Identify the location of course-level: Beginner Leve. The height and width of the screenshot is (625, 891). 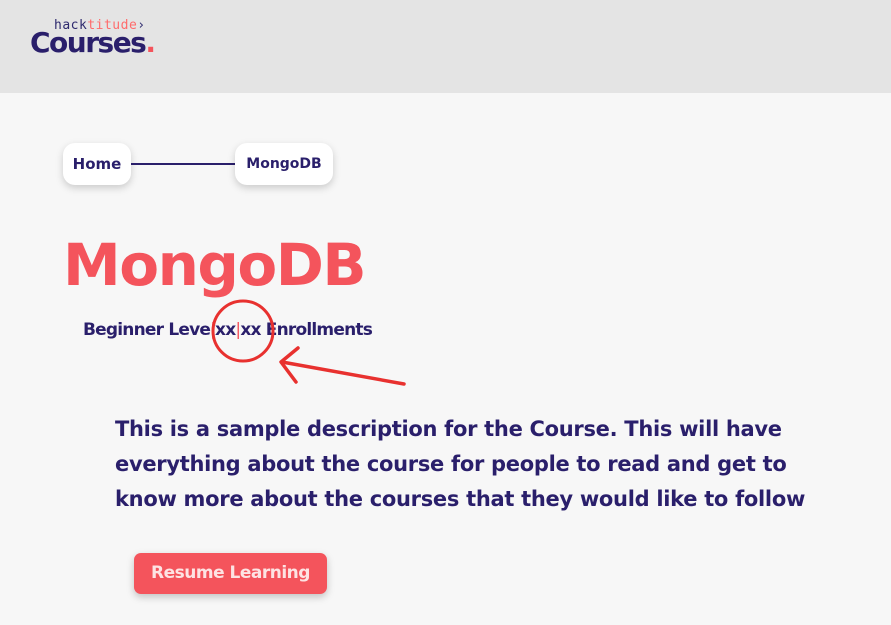
(147, 330).